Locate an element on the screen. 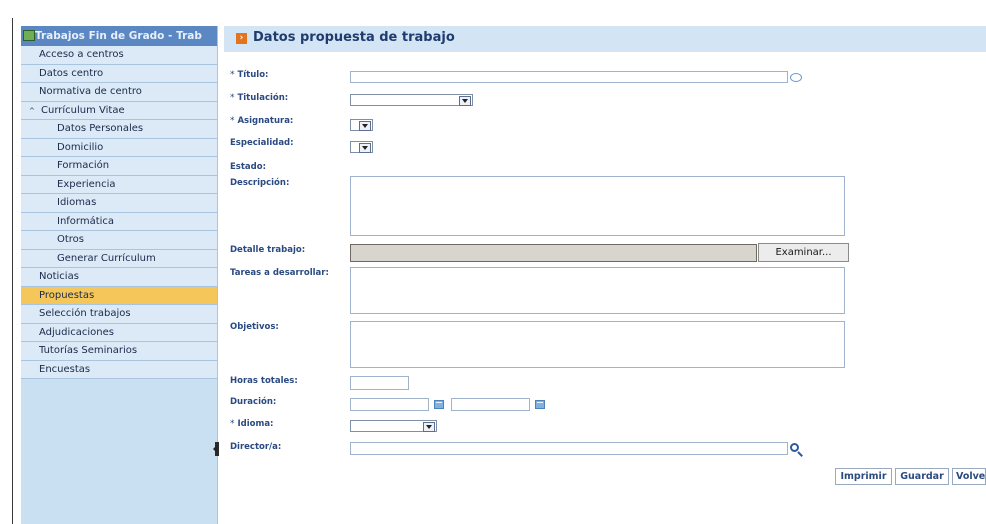 This screenshot has height=524, width=986. especialidad-select is located at coordinates (361, 147).